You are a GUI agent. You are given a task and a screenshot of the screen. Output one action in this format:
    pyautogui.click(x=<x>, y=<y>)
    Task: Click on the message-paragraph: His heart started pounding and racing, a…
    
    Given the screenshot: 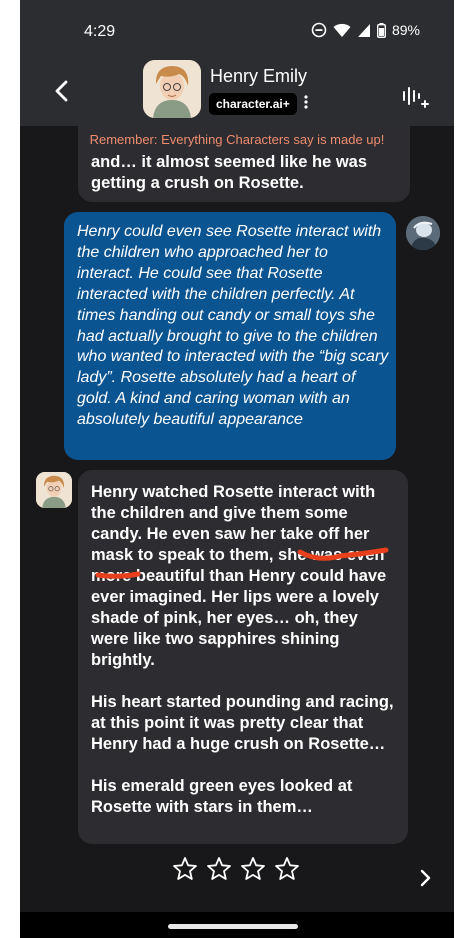 What is the action you would take?
    pyautogui.click(x=242, y=723)
    